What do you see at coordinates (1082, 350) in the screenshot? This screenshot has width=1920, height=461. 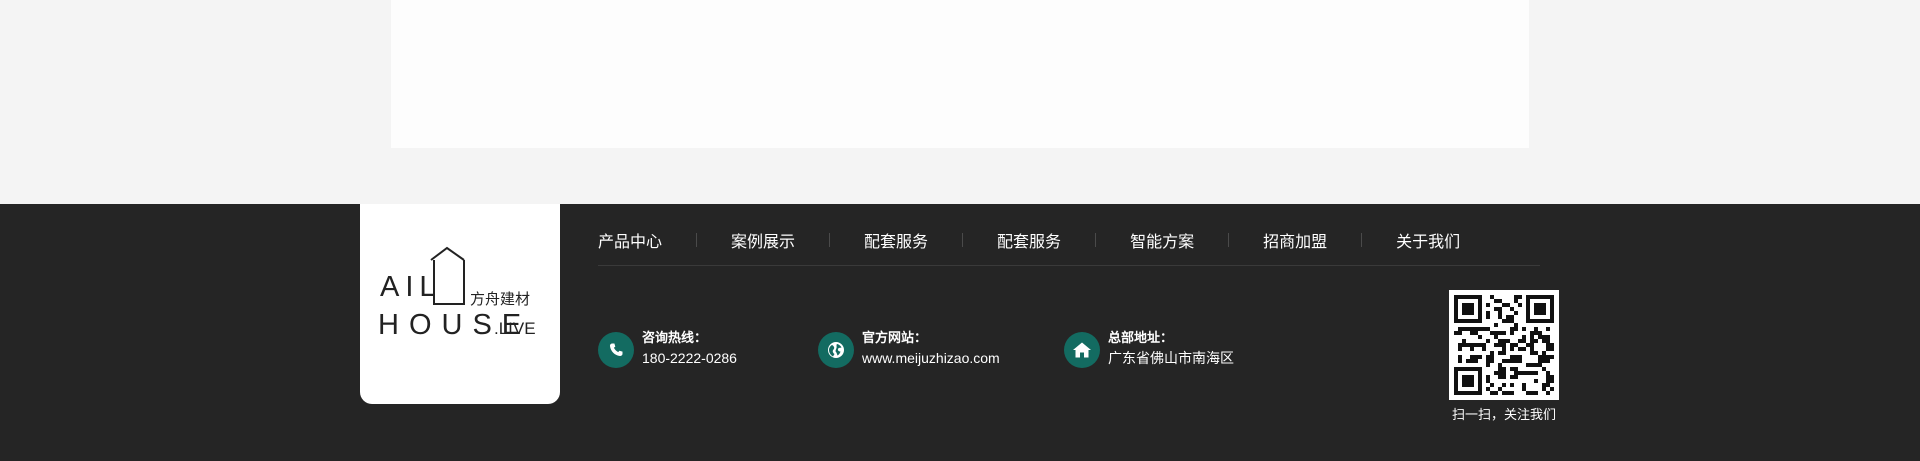 I see `home-icon` at bounding box center [1082, 350].